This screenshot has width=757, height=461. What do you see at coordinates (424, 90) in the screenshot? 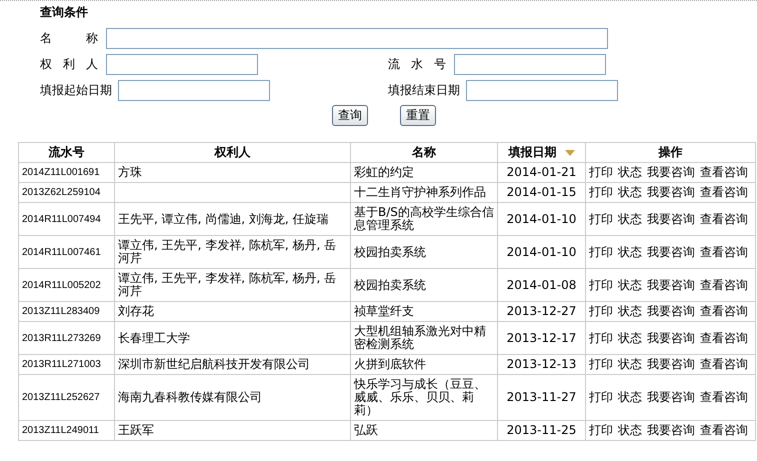
I see `field-label: 填报结束日期` at bounding box center [424, 90].